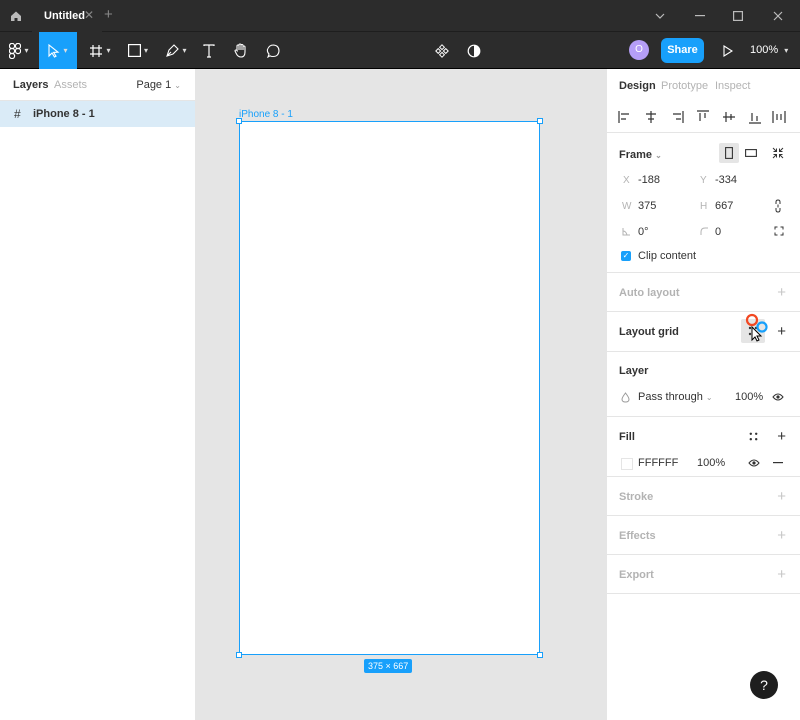 The image size is (800, 720). What do you see at coordinates (626, 256) in the screenshot?
I see `clip-content-checkbox: ✓` at bounding box center [626, 256].